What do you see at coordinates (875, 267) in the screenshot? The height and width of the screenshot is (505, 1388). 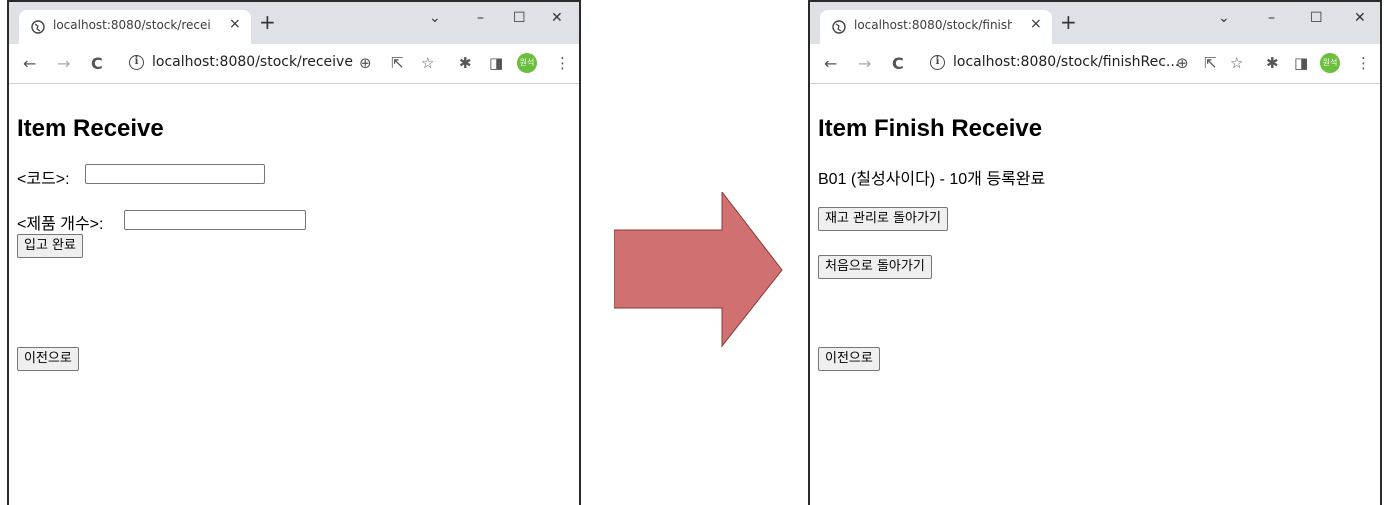 I see `home-button: 처음으로 돌아가기` at bounding box center [875, 267].